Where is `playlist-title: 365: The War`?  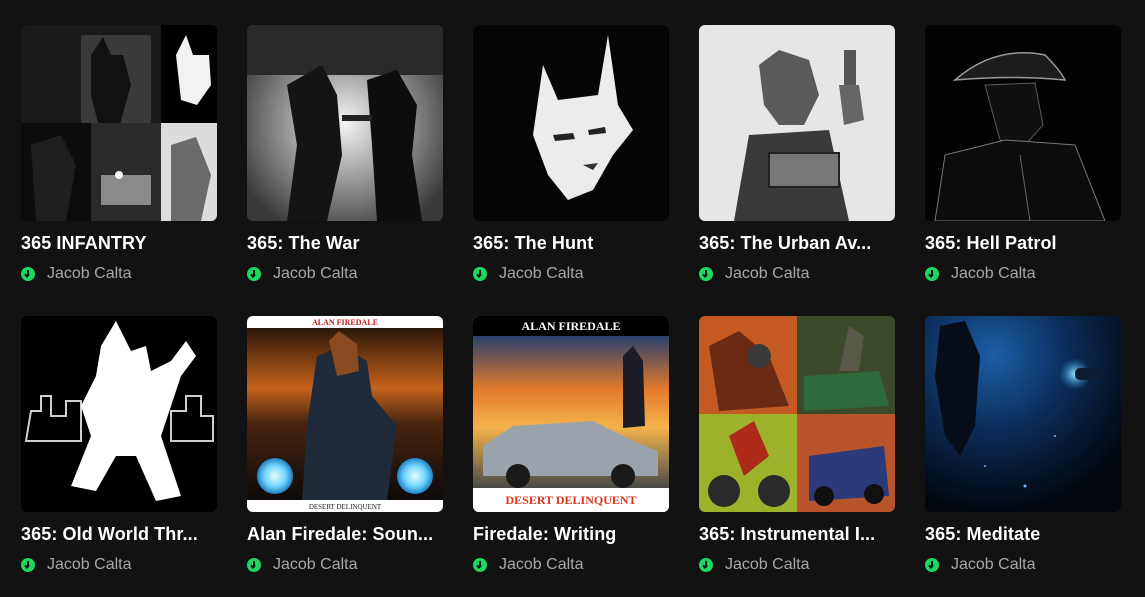 playlist-title: 365: The War is located at coordinates (347, 243).